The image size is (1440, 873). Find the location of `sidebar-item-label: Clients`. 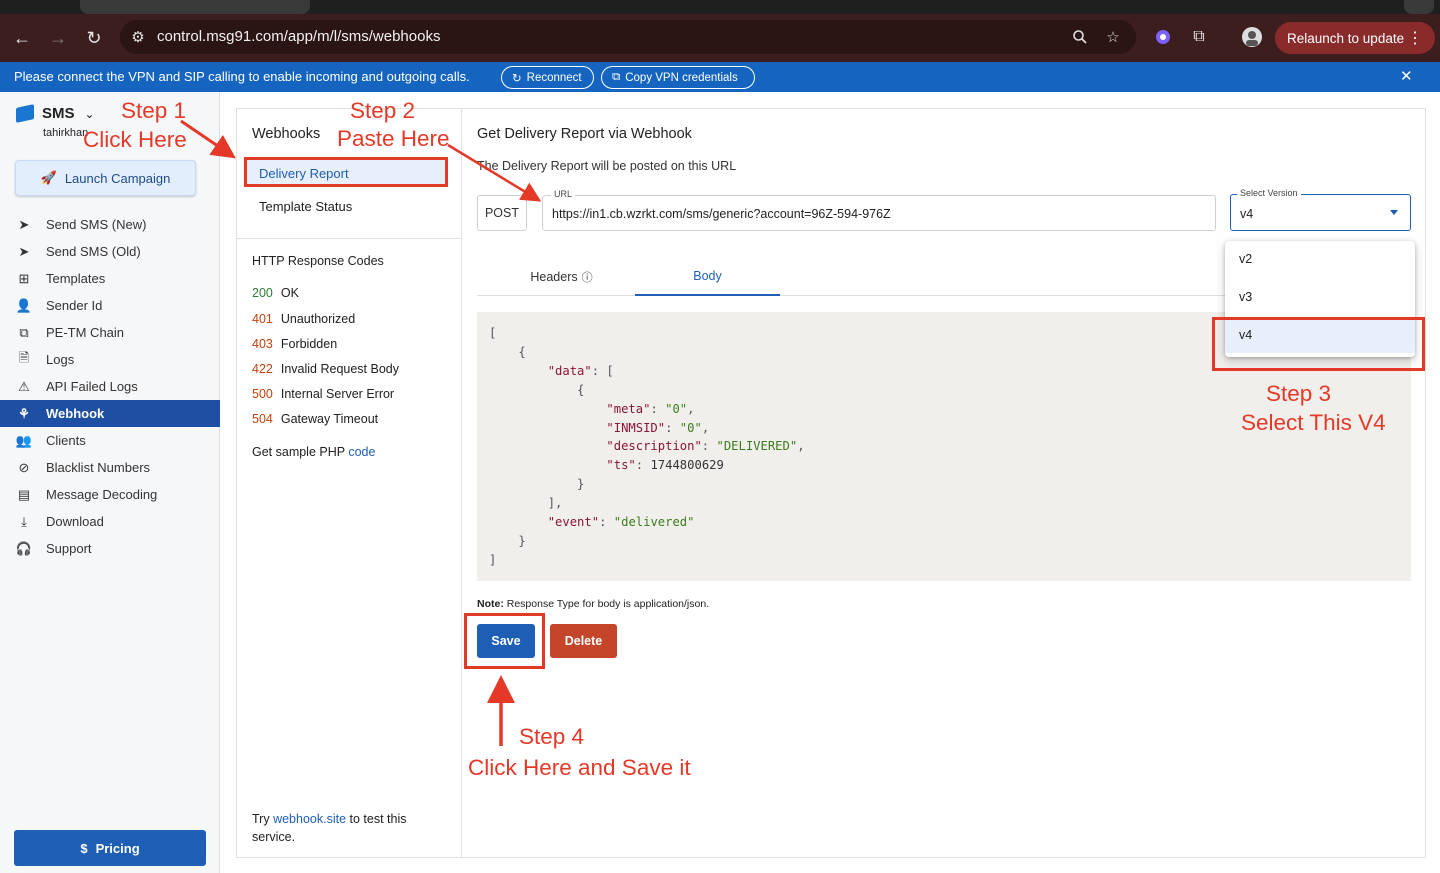

sidebar-item-label: Clients is located at coordinates (66, 440).